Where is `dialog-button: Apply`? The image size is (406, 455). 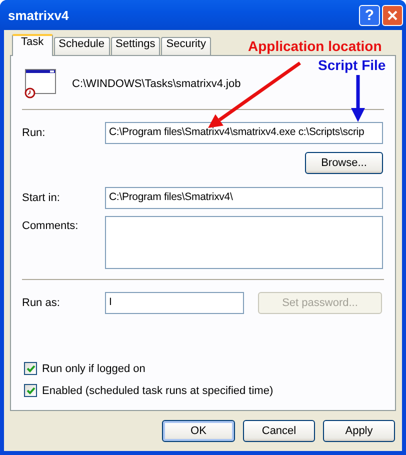 dialog-button: Apply is located at coordinates (359, 431).